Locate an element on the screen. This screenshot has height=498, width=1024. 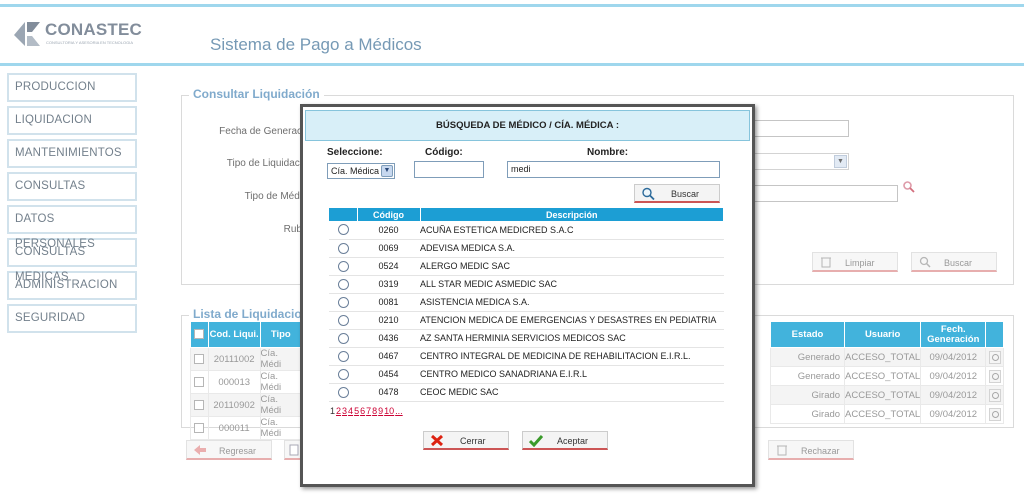
tipo-medico-select: Cía. Médica ▼ is located at coordinates (361, 171).